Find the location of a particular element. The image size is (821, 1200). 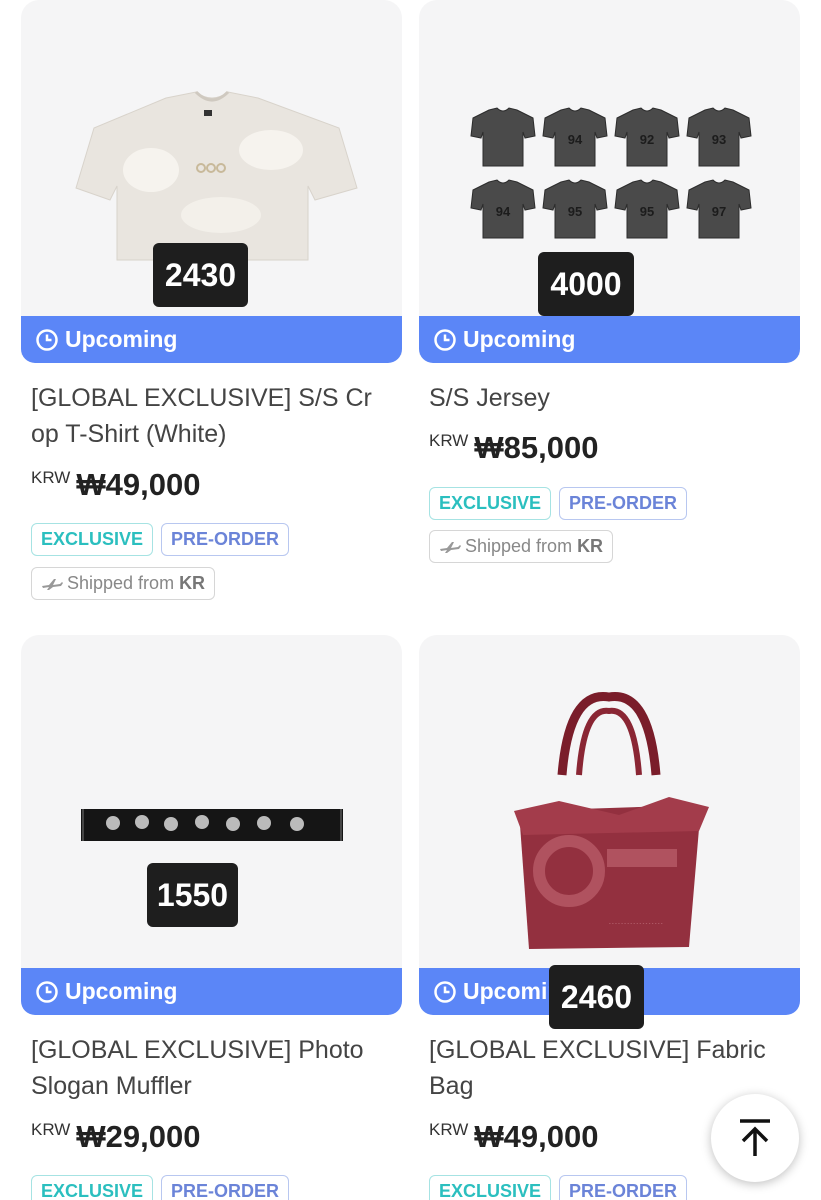

product-image is located at coordinates (211, 812).